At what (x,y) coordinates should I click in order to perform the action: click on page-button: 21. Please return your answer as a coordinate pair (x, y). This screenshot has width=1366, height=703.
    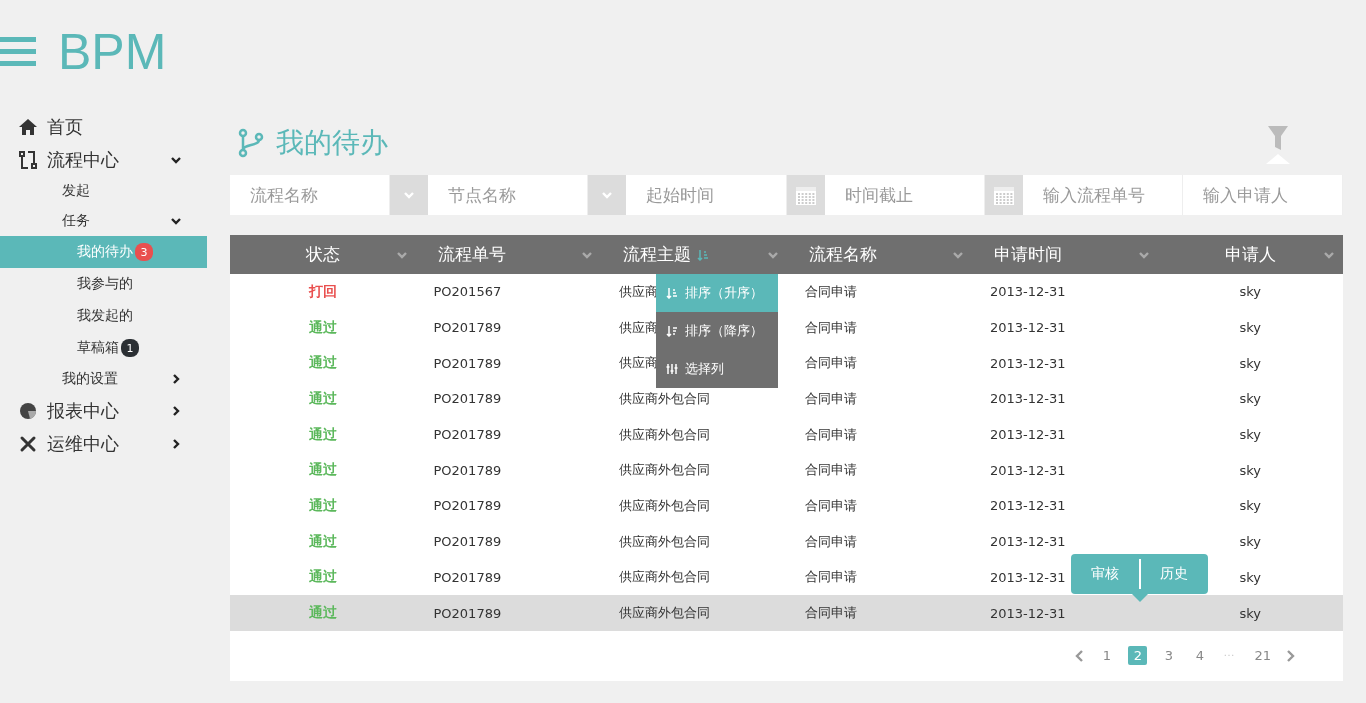
    Looking at the image, I should click on (1262, 656).